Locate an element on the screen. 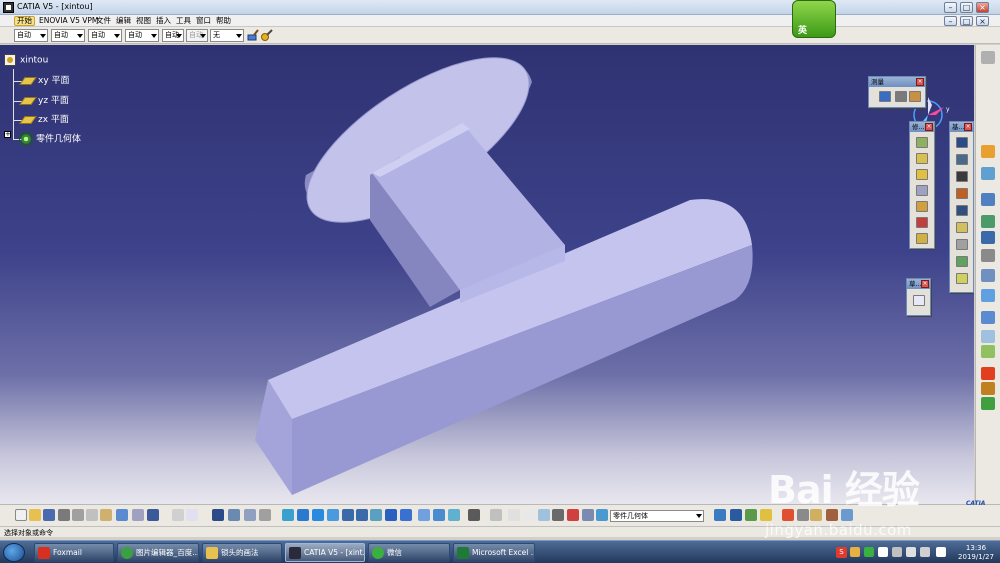 Image resolution: width=1000 pixels, height=563 pixels. render-style-icon is located at coordinates (736, 515).